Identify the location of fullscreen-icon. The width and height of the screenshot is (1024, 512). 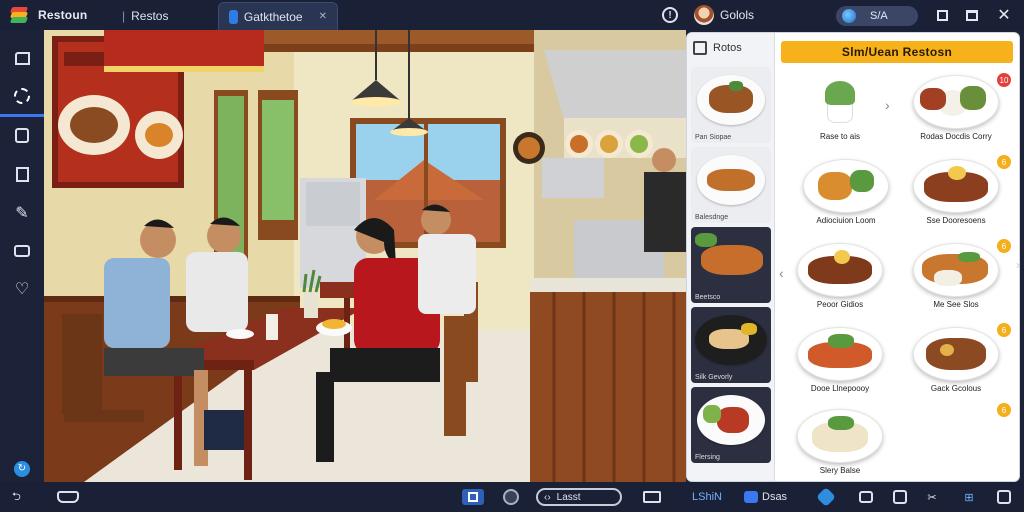
(1004, 497).